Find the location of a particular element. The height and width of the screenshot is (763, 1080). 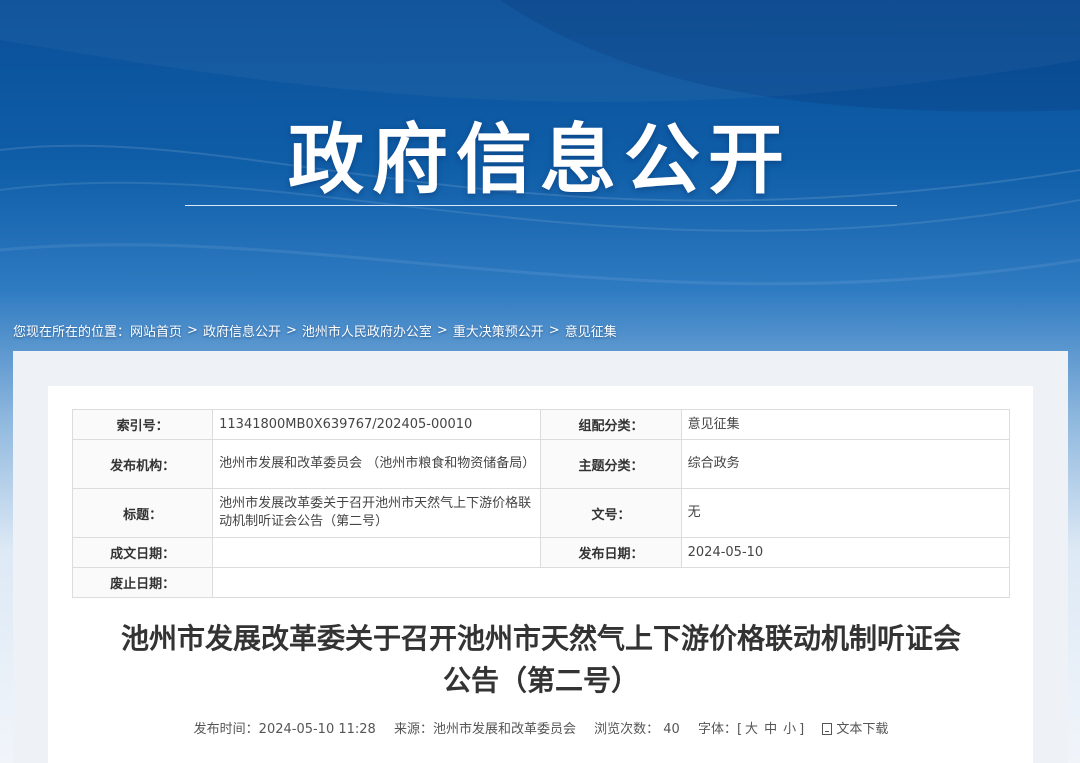

org-value: 池州市发展和改革委员会 （池州市粮食和物资储备局） is located at coordinates (377, 464).